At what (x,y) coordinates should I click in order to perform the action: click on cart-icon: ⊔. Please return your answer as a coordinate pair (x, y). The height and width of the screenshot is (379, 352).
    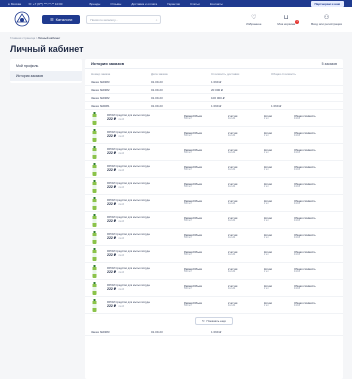
    Looking at the image, I should click on (286, 17).